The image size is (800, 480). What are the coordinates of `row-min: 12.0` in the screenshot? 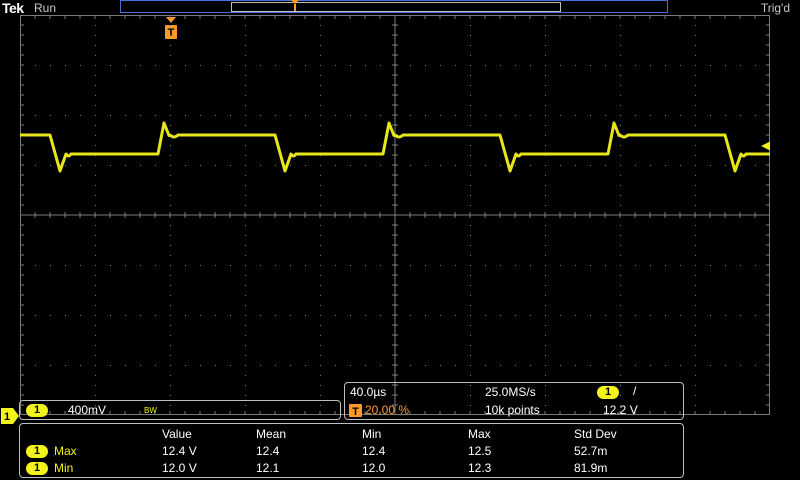 It's located at (374, 468).